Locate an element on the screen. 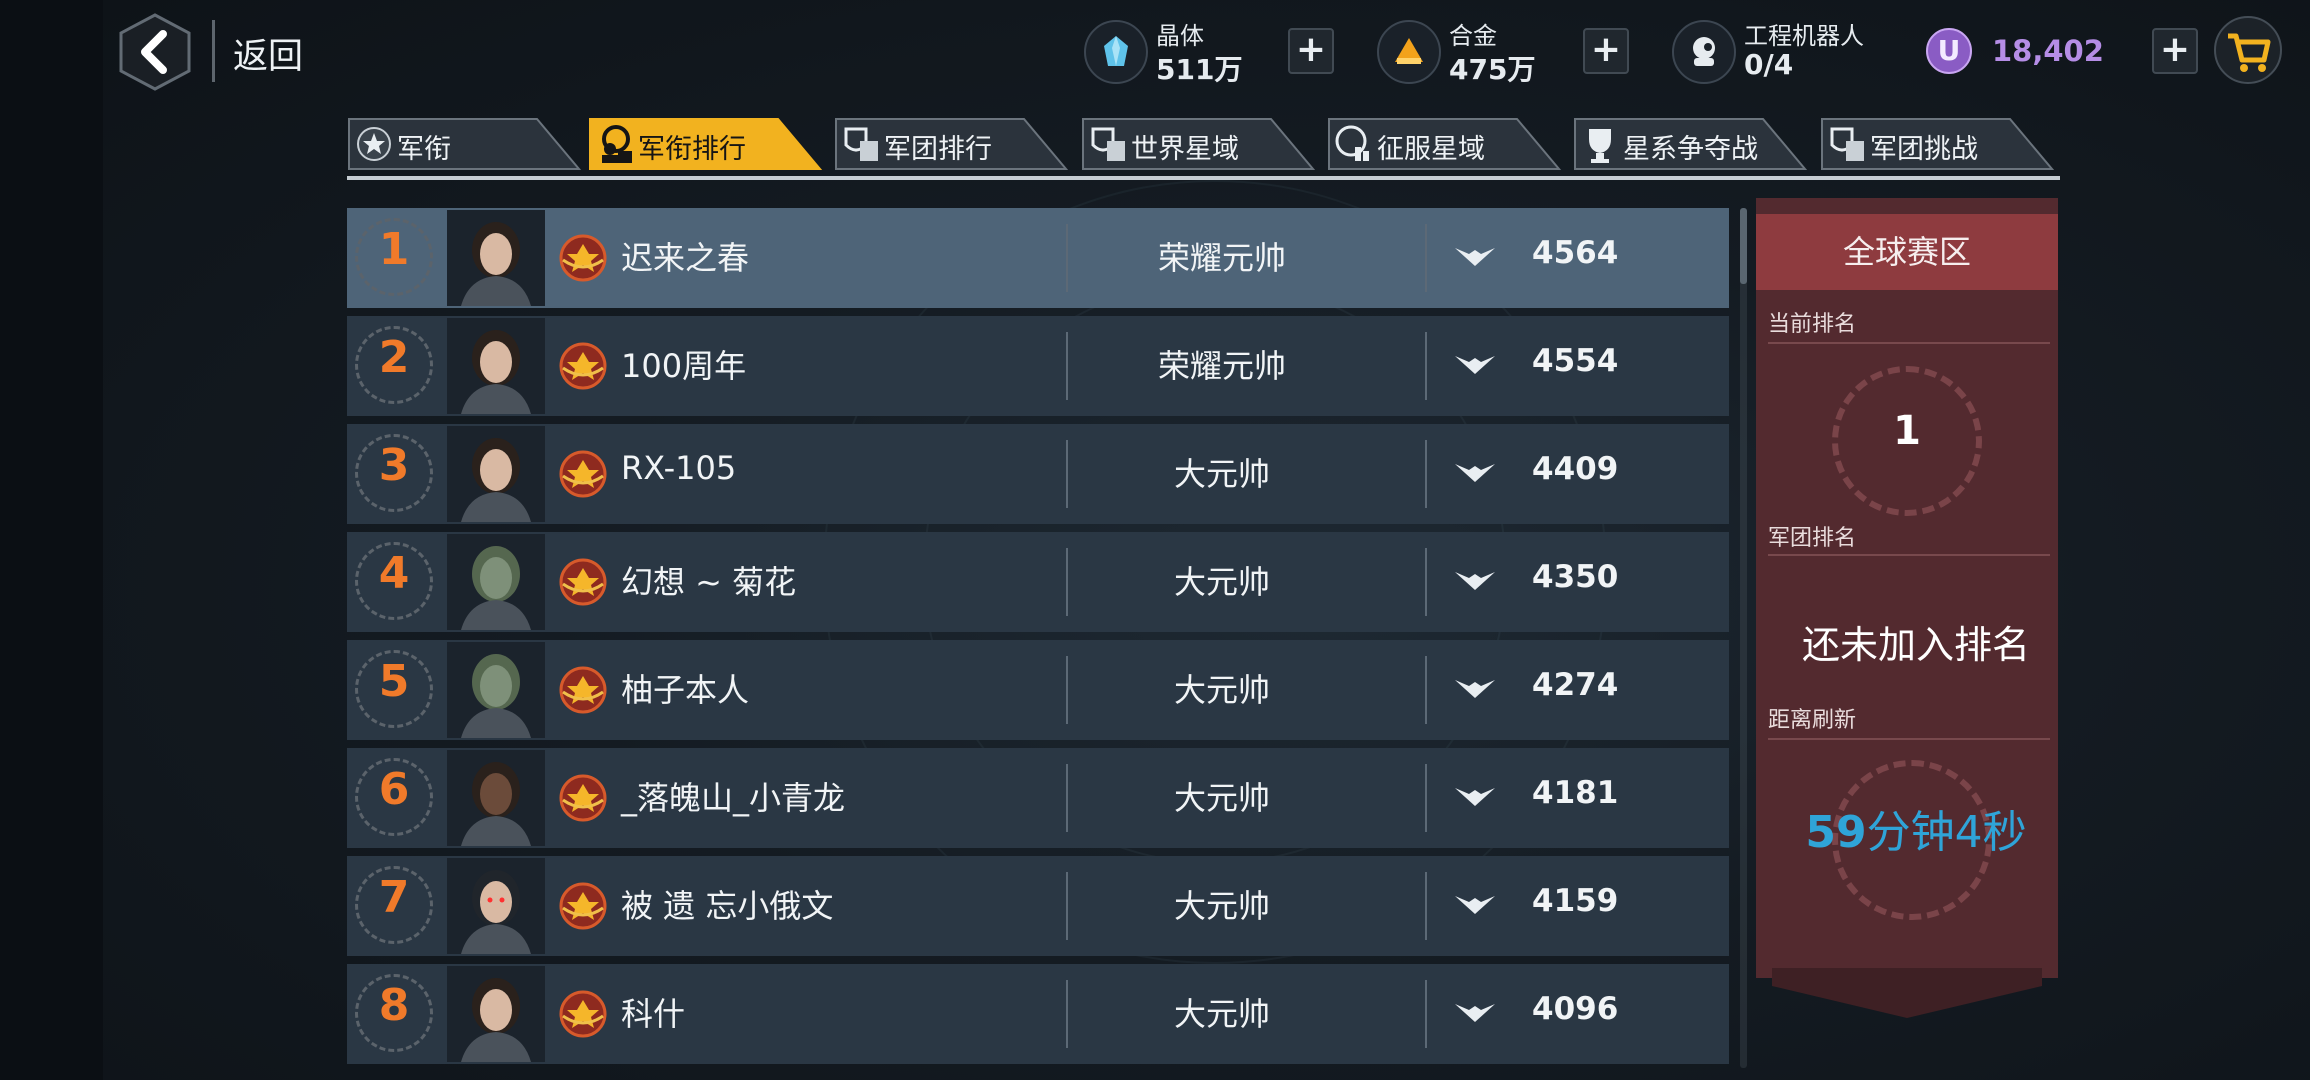  tab-rank-emblem: 军衔 is located at coordinates (465, 144).